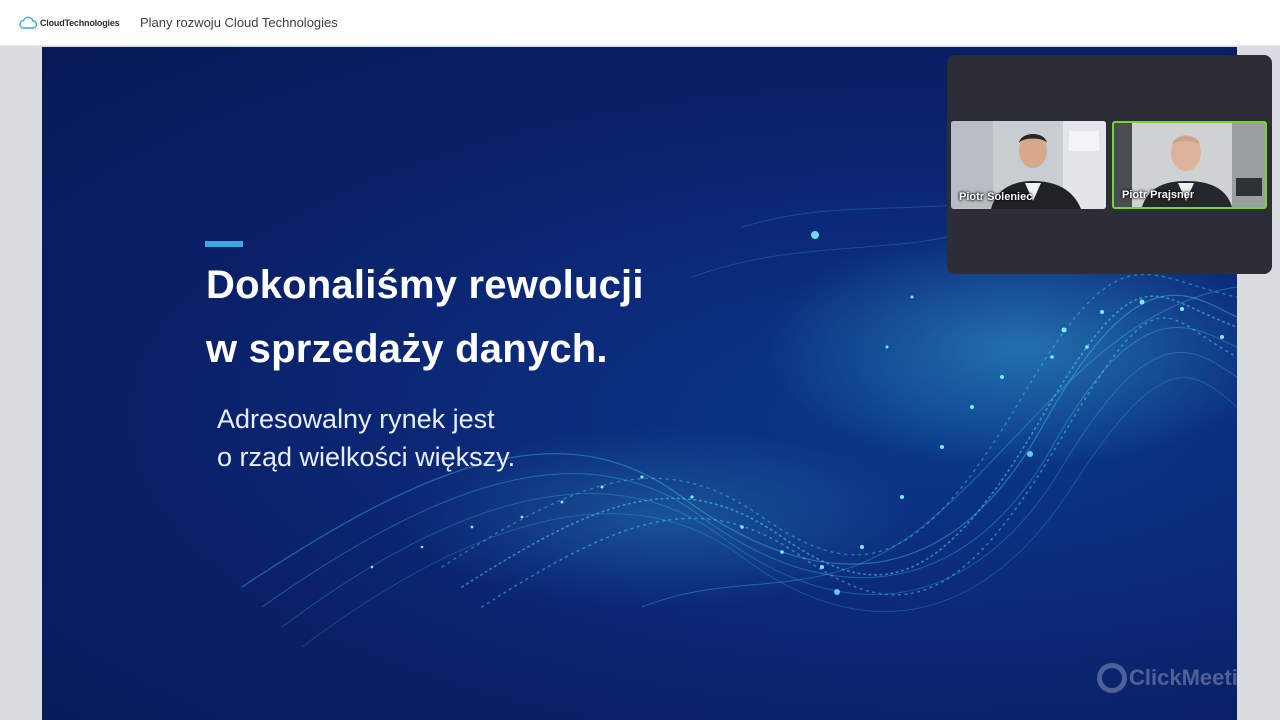 The height and width of the screenshot is (720, 1280). I want to click on participant-name: Piotr Soleniec, so click(996, 197).